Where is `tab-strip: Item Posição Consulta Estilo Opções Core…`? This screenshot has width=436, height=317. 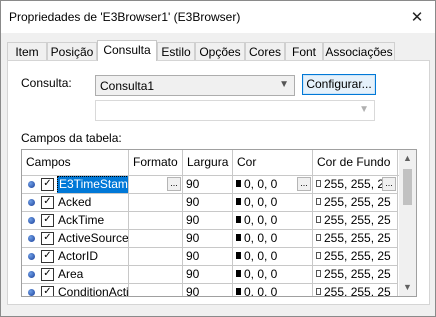 tab-strip: Item Posição Consulta Estilo Opções Core… is located at coordinates (219, 50).